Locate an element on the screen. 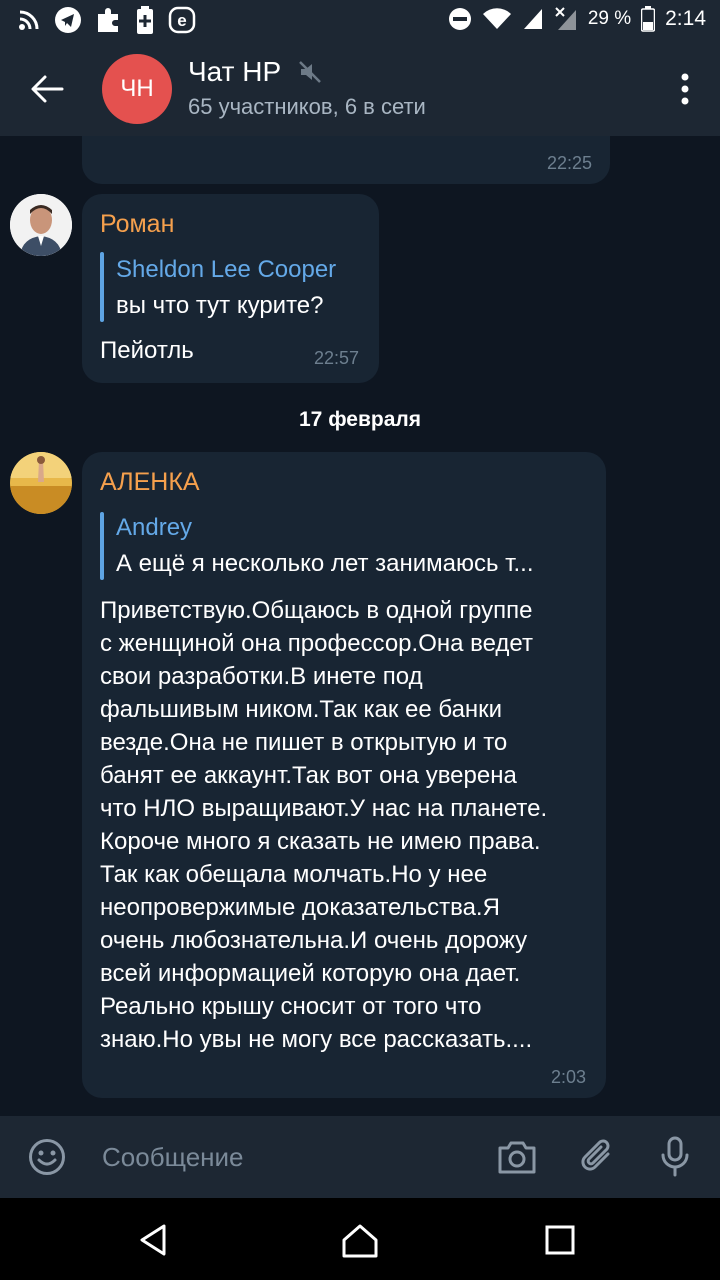  battery-plus-icon is located at coordinates (145, 20).